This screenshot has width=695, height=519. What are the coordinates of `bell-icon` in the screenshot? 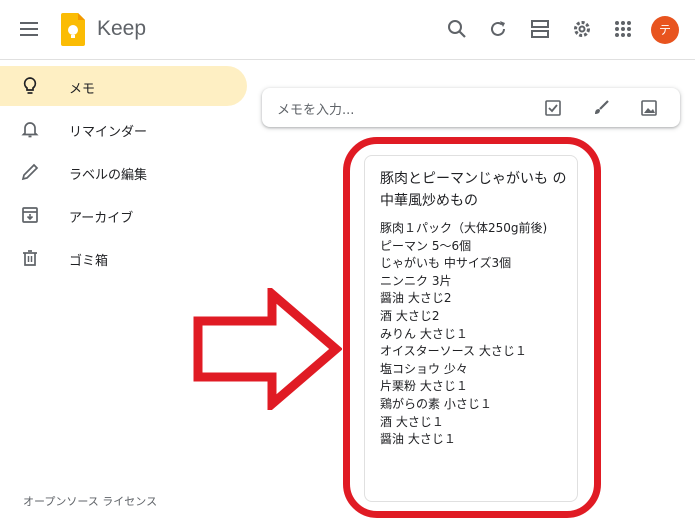 It's located at (30, 130).